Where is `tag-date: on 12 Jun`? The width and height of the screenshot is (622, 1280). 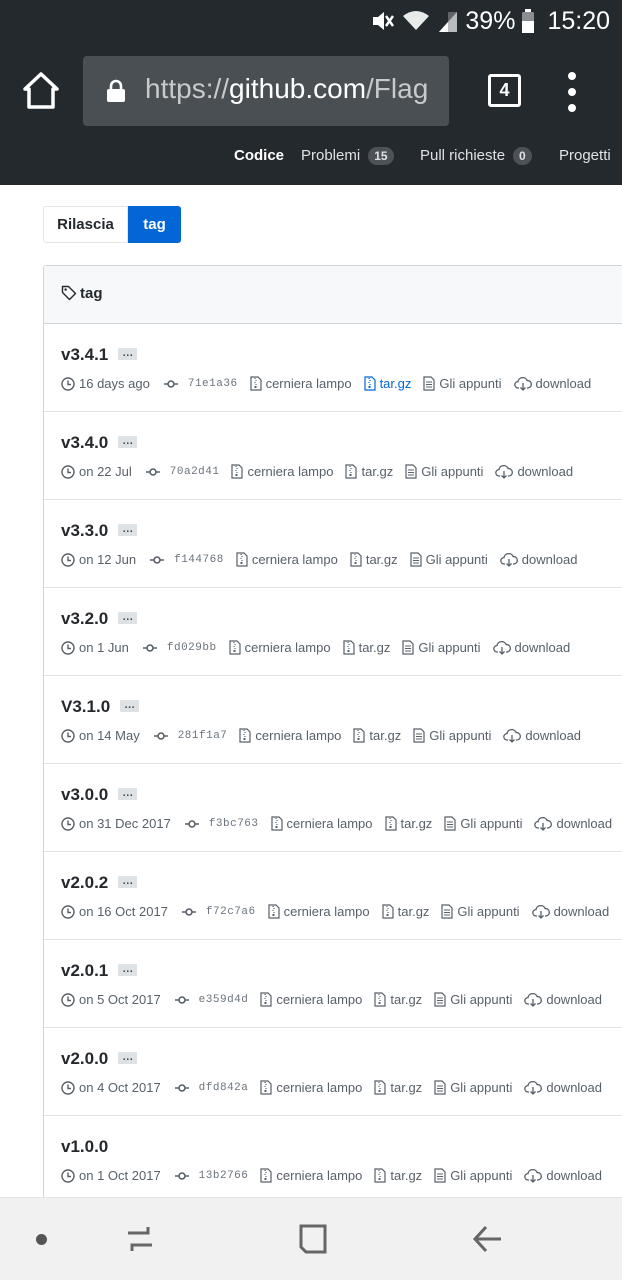 tag-date: on 12 Jun is located at coordinates (98, 559).